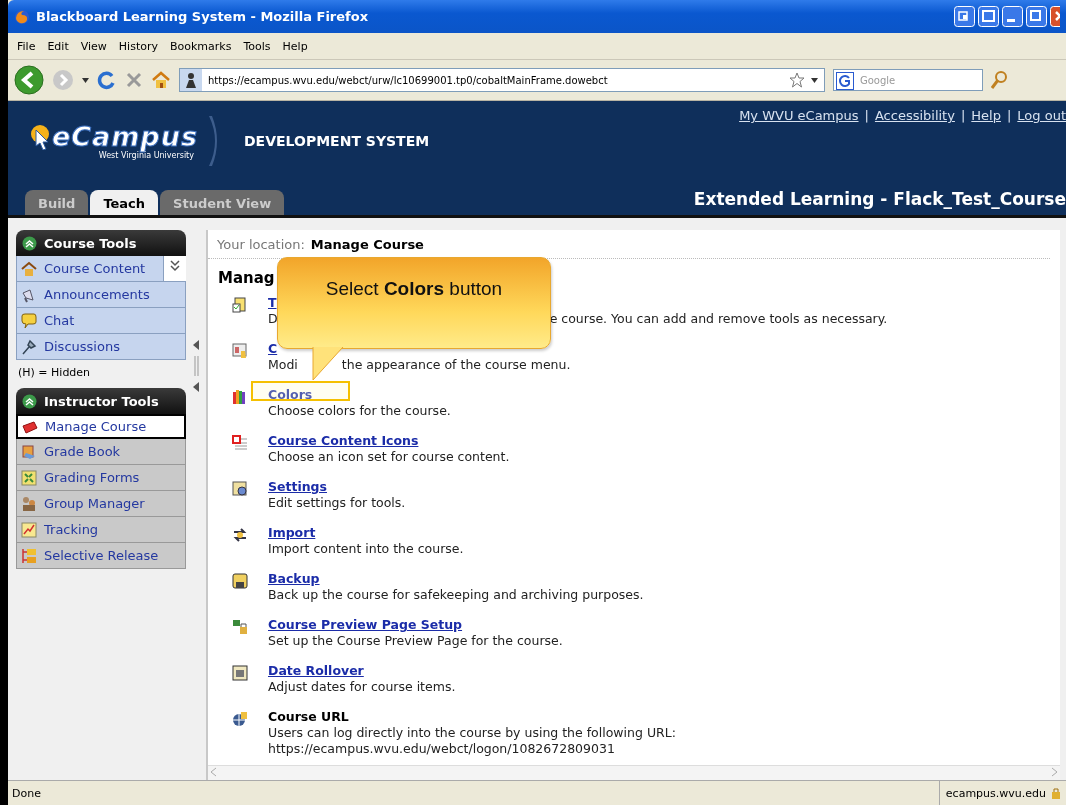 This screenshot has height=805, width=1066. Describe the element at coordinates (414, 303) in the screenshot. I see `callout-box: Select Colors button` at that location.